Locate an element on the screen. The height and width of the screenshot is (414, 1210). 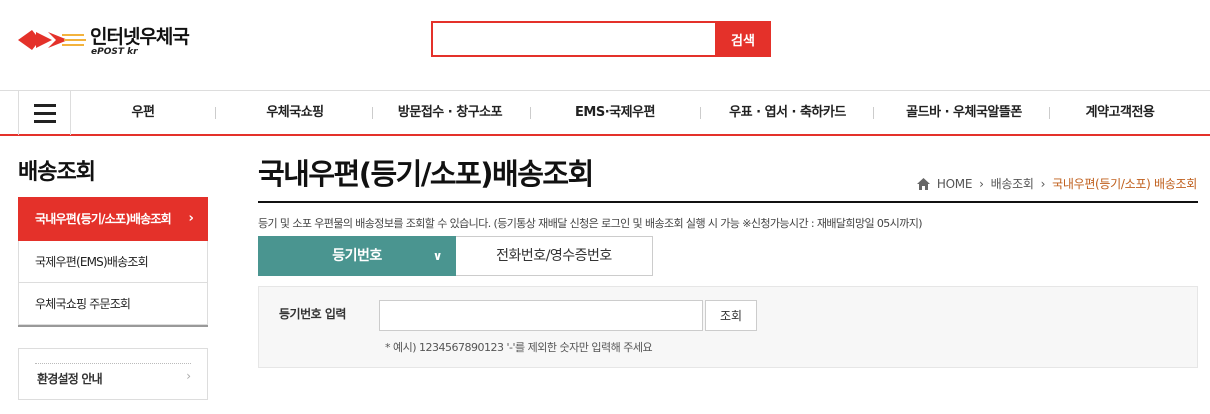
page-title: 국내우편(등기/소포)배송조회 is located at coordinates (426, 174).